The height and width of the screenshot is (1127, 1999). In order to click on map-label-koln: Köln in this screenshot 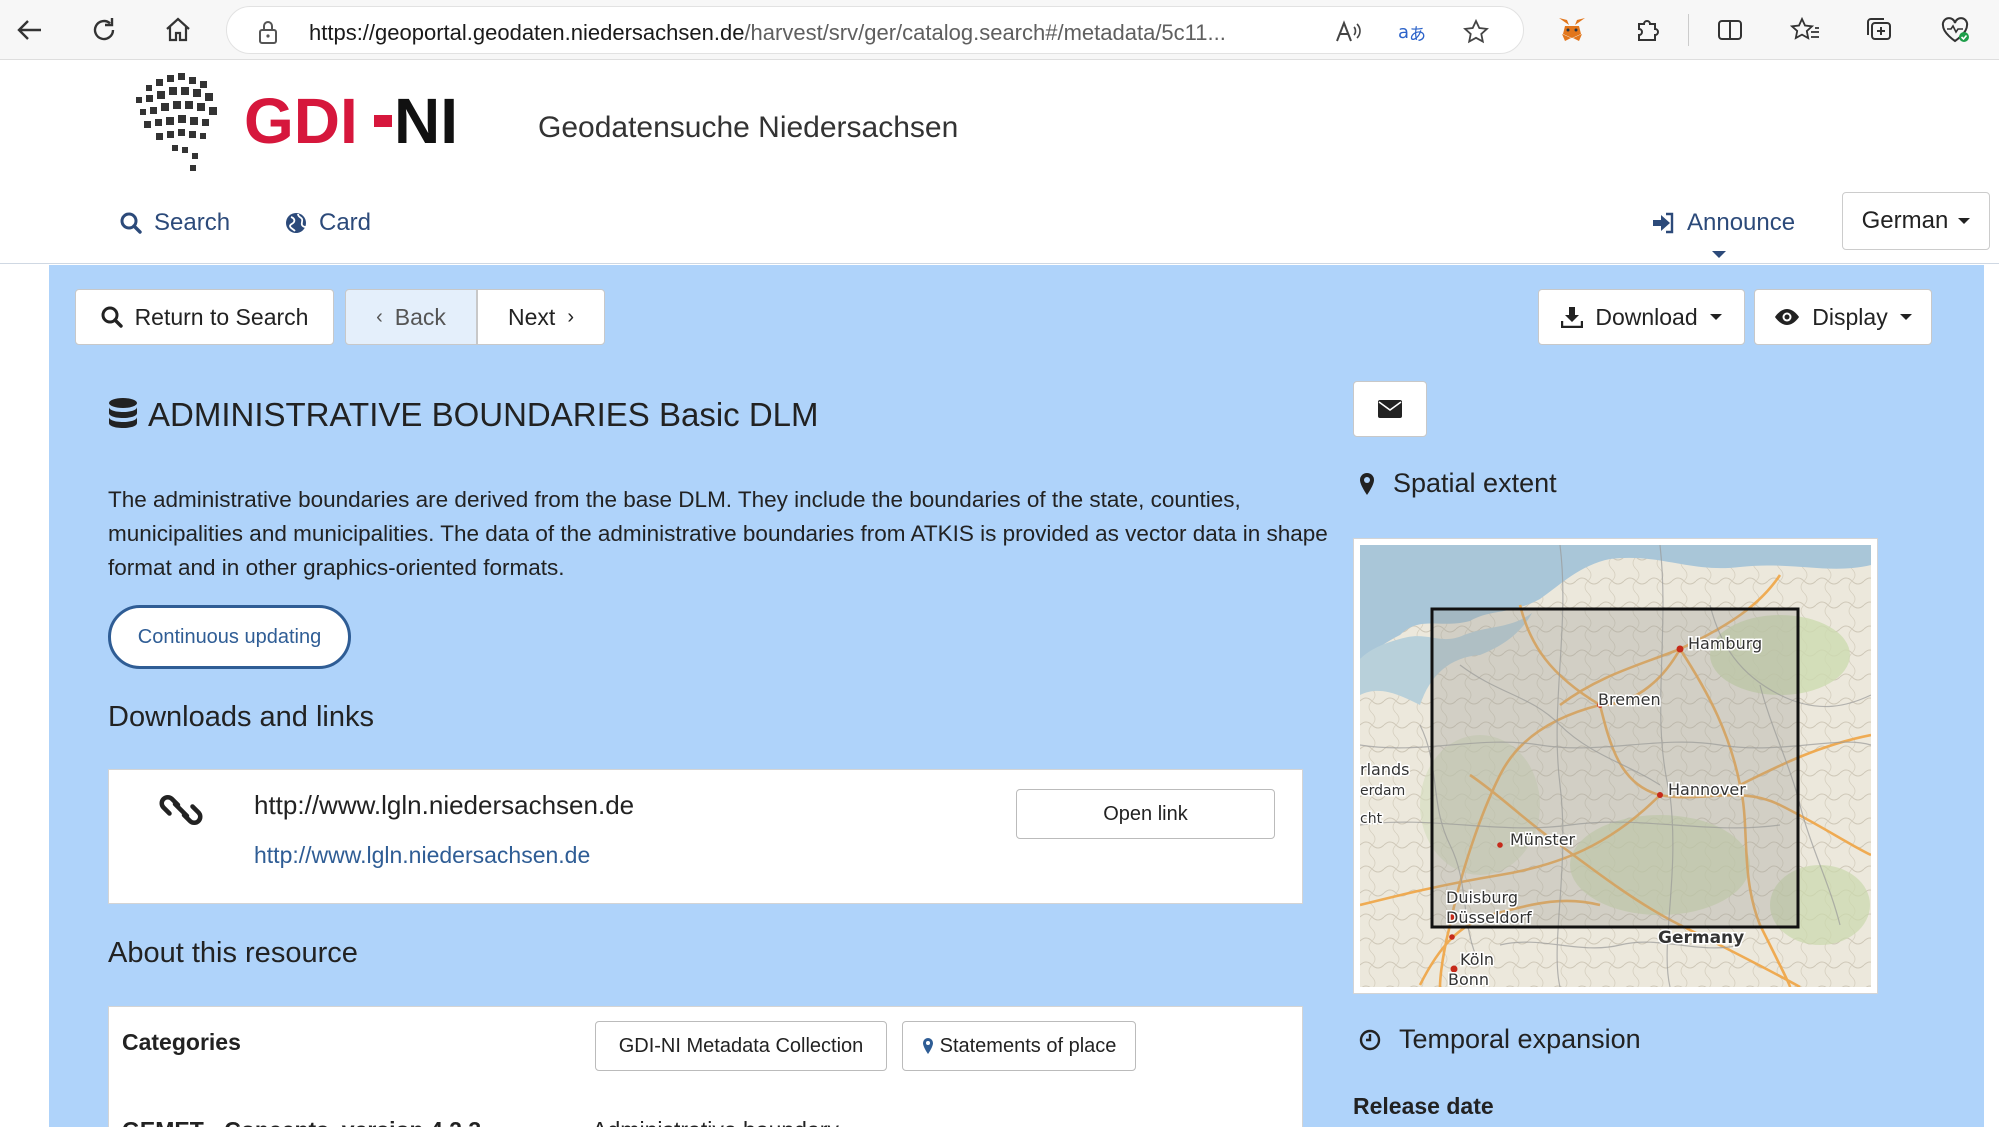, I will do `click(1477, 959)`.